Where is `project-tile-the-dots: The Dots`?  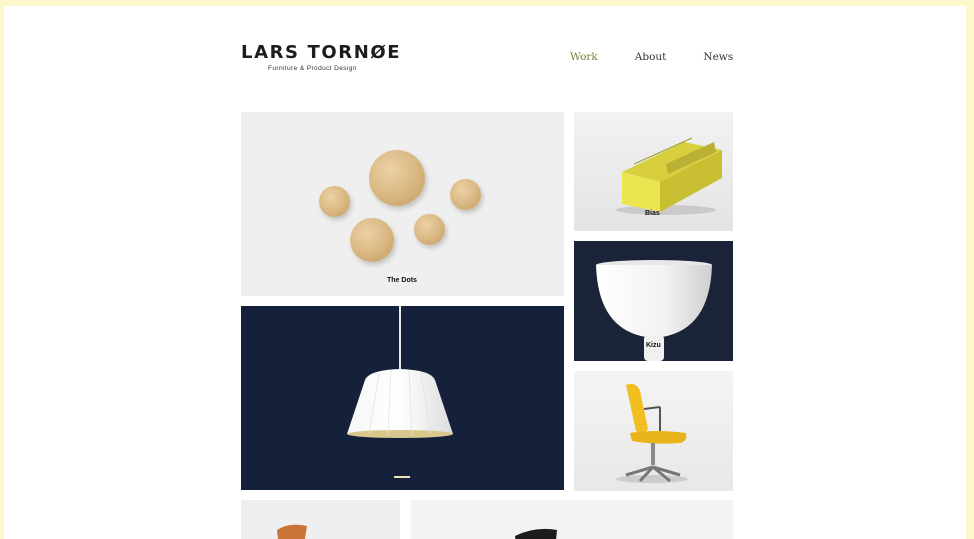
project-tile-the-dots: The Dots is located at coordinates (402, 204).